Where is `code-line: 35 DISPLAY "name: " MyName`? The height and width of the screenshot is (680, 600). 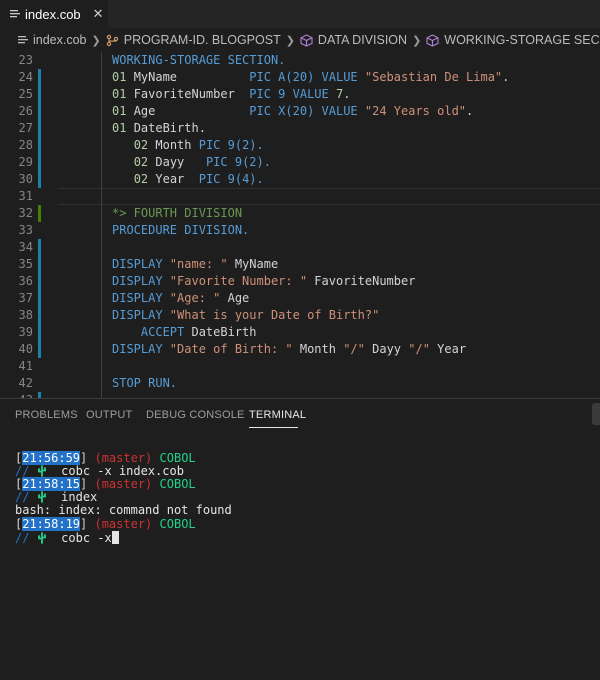 code-line: 35 DISPLAY "name: " MyName is located at coordinates (300, 264).